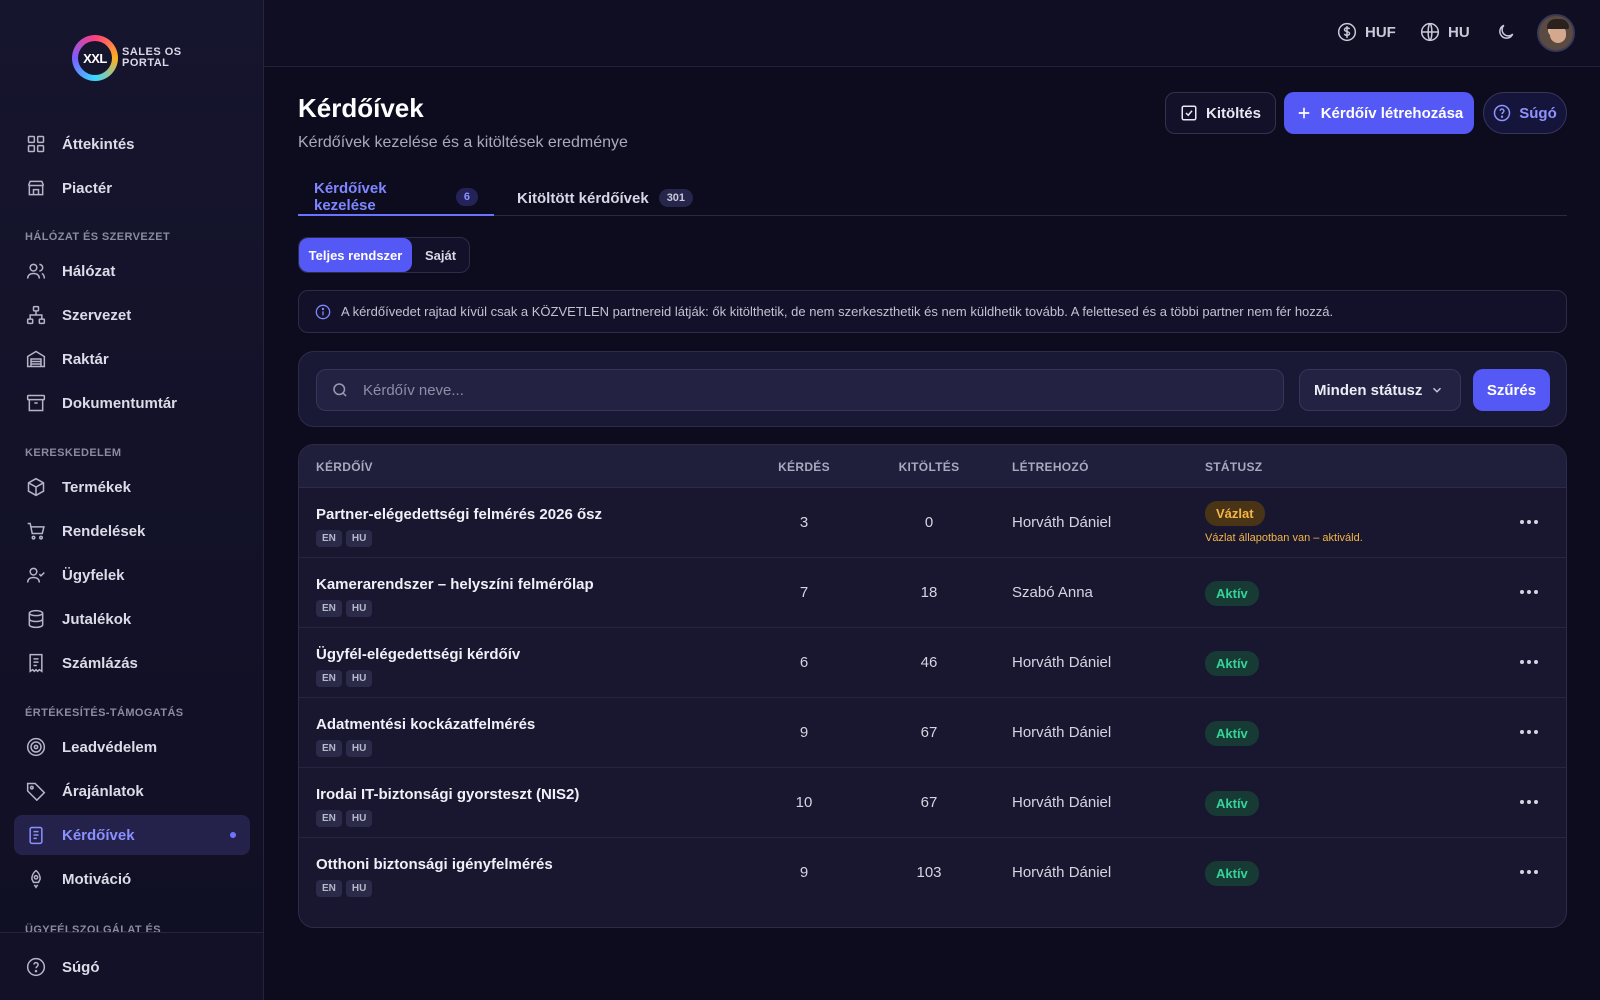 This screenshot has height=1000, width=1600. What do you see at coordinates (85, 359) in the screenshot?
I see `sidebar-item-label: Raktár` at bounding box center [85, 359].